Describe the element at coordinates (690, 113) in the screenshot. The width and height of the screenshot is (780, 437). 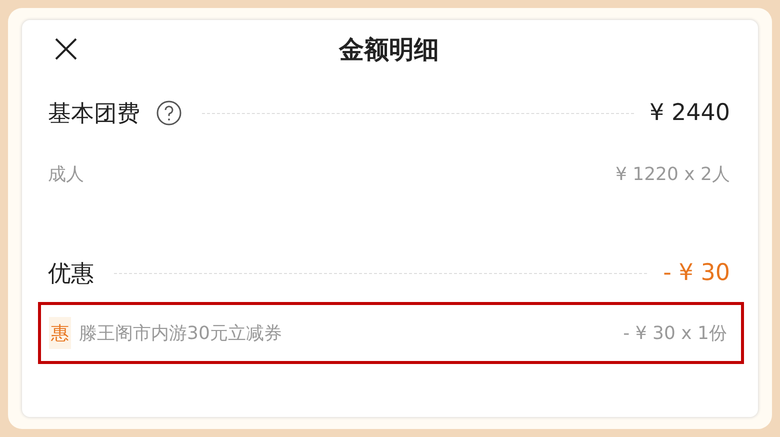
I see `fee-amount: ¥ 2440` at that location.